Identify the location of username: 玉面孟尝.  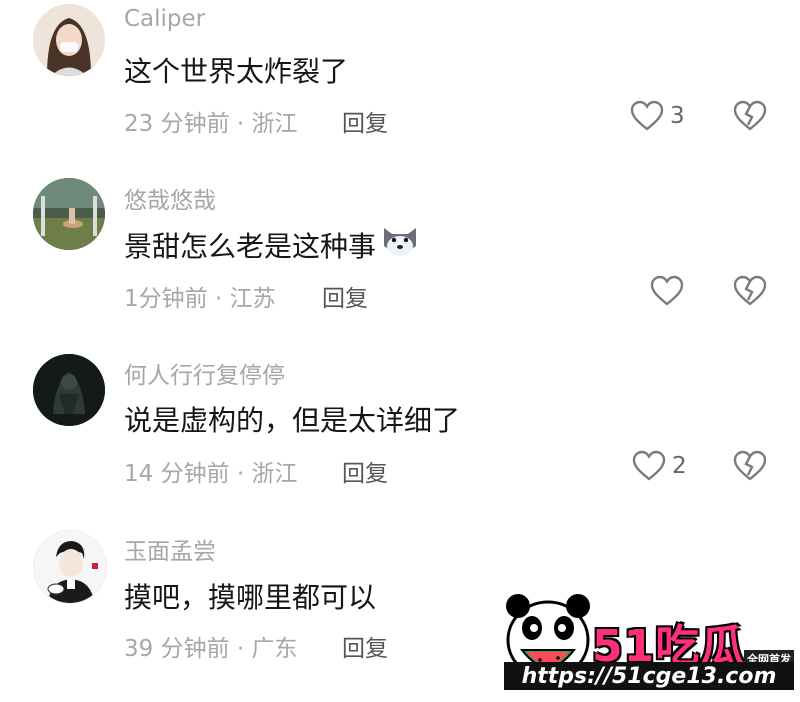
(170, 549).